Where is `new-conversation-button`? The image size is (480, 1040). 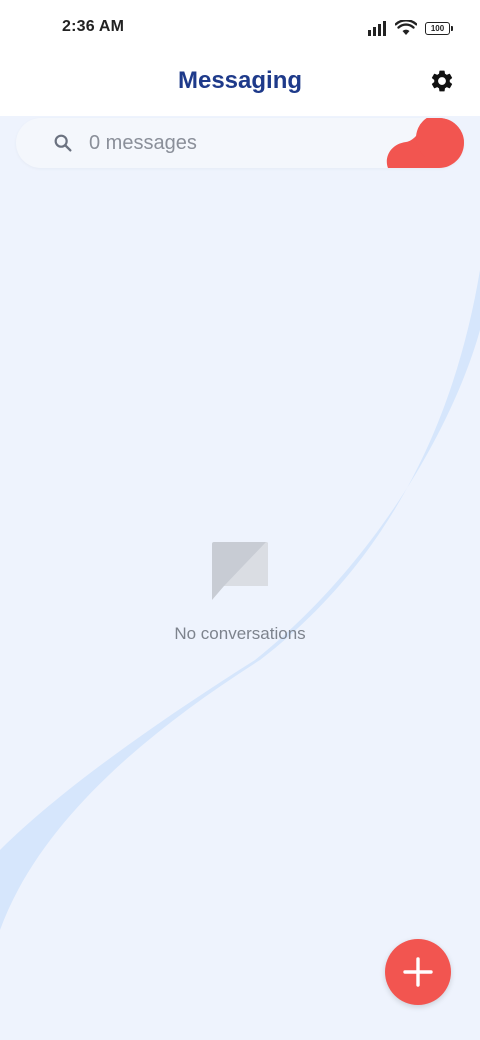 new-conversation-button is located at coordinates (418, 972).